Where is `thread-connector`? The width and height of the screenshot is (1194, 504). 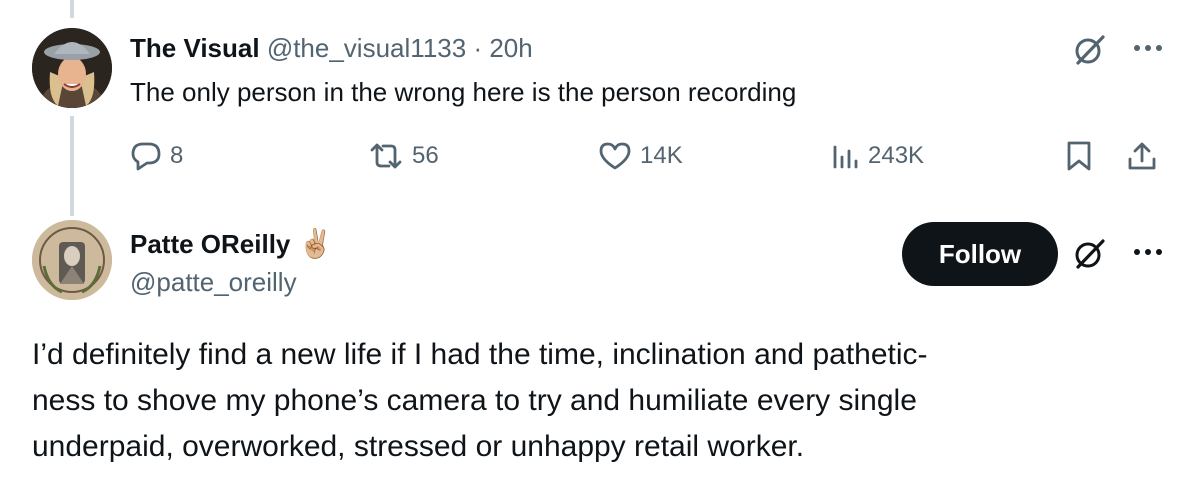
thread-connector is located at coordinates (72, 166).